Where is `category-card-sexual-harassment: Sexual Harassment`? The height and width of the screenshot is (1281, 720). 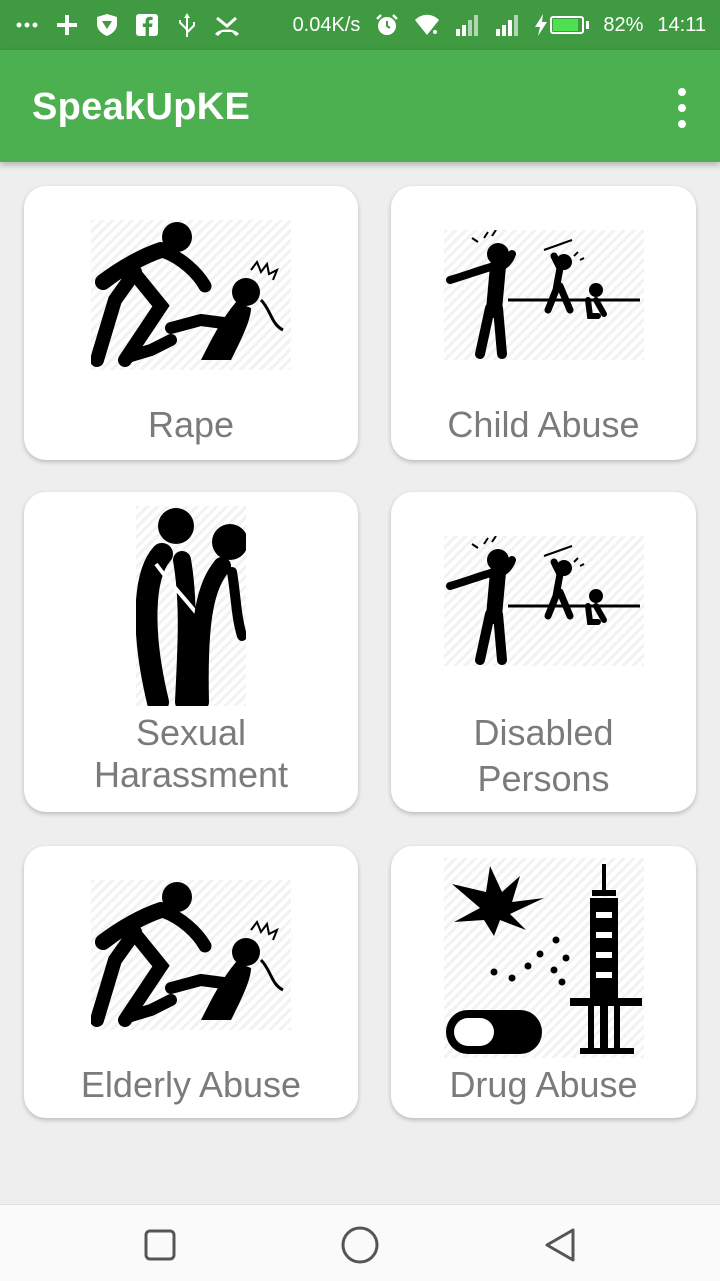 category-card-sexual-harassment: Sexual Harassment is located at coordinates (191, 652).